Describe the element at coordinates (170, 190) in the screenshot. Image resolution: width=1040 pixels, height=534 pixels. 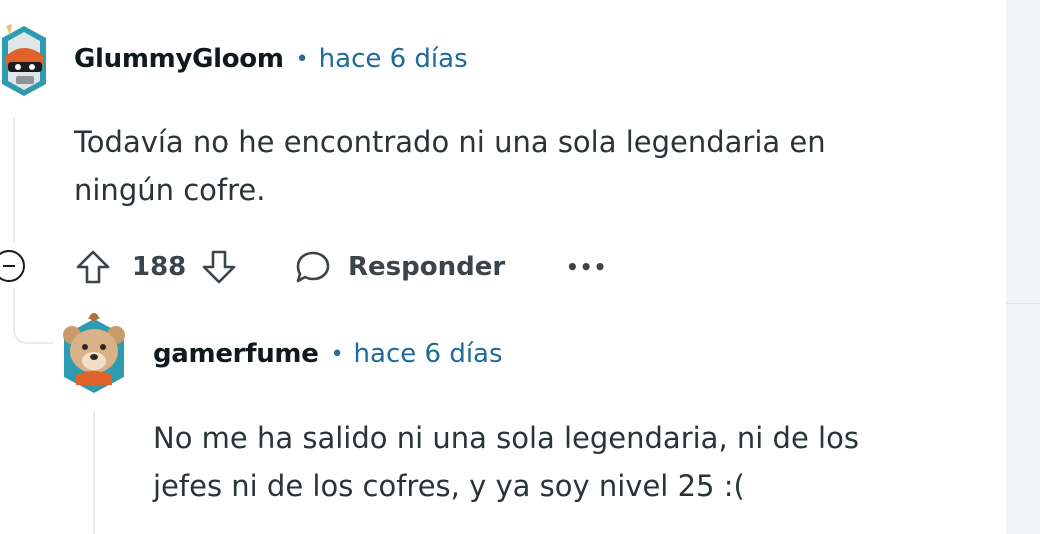
I see `comment-text-line: ningún cofre.` at that location.